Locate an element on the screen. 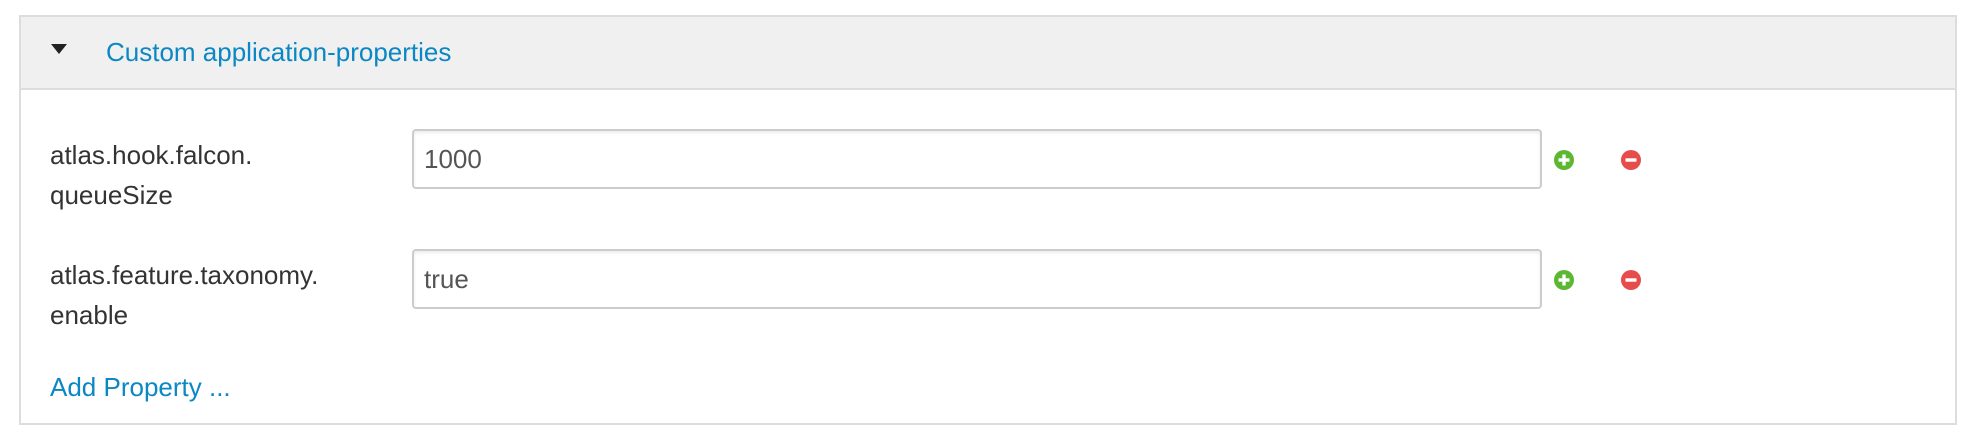 The height and width of the screenshot is (446, 1976). property-label: atlas.hook.falcon. queueSize is located at coordinates (151, 175).